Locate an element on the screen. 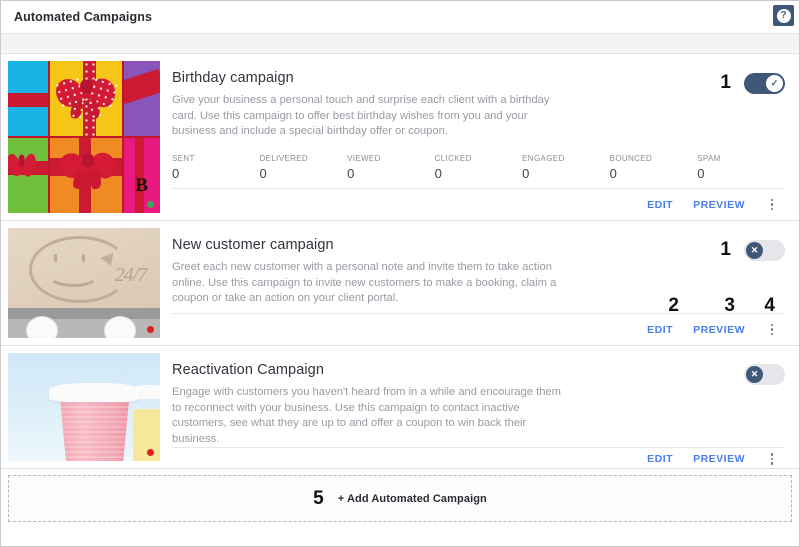  campaign-title: Birthday campaign is located at coordinates (233, 78).